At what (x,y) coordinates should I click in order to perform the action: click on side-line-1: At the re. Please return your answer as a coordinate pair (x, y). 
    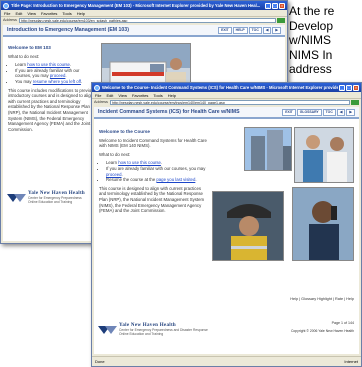
    Looking at the image, I should click on (312, 11).